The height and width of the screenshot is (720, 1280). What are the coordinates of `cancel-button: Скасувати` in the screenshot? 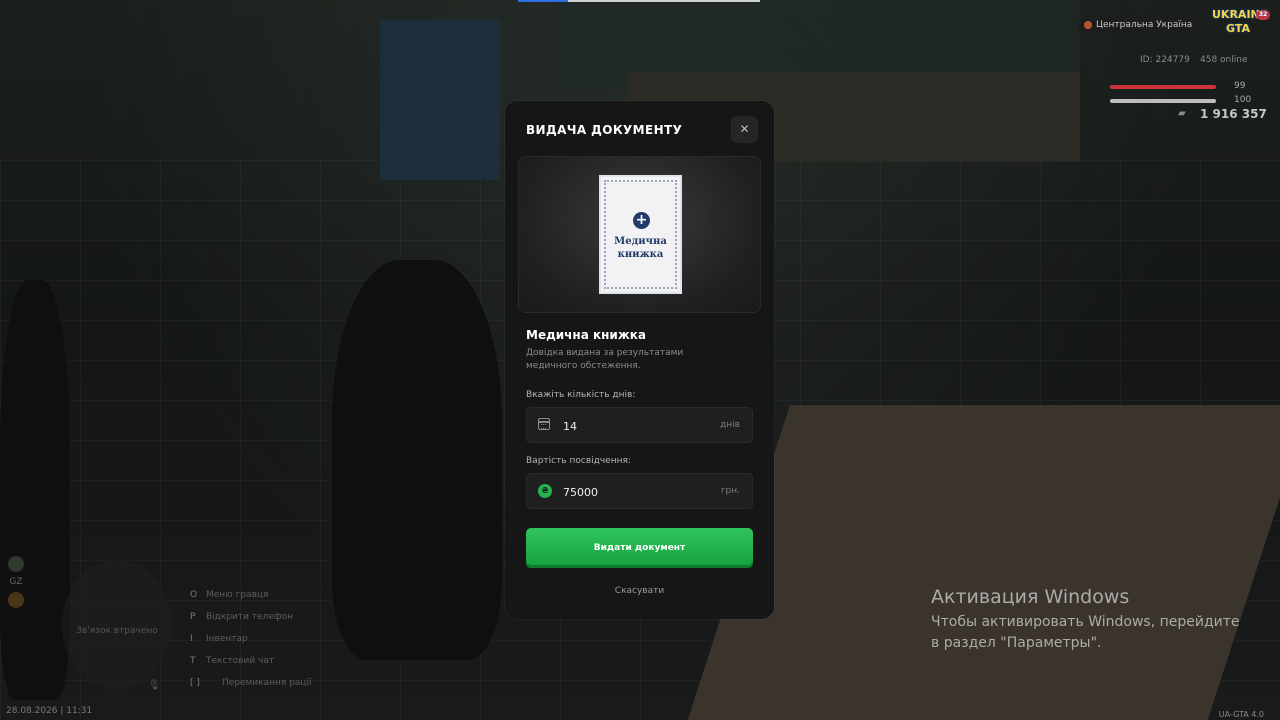 It's located at (639, 591).